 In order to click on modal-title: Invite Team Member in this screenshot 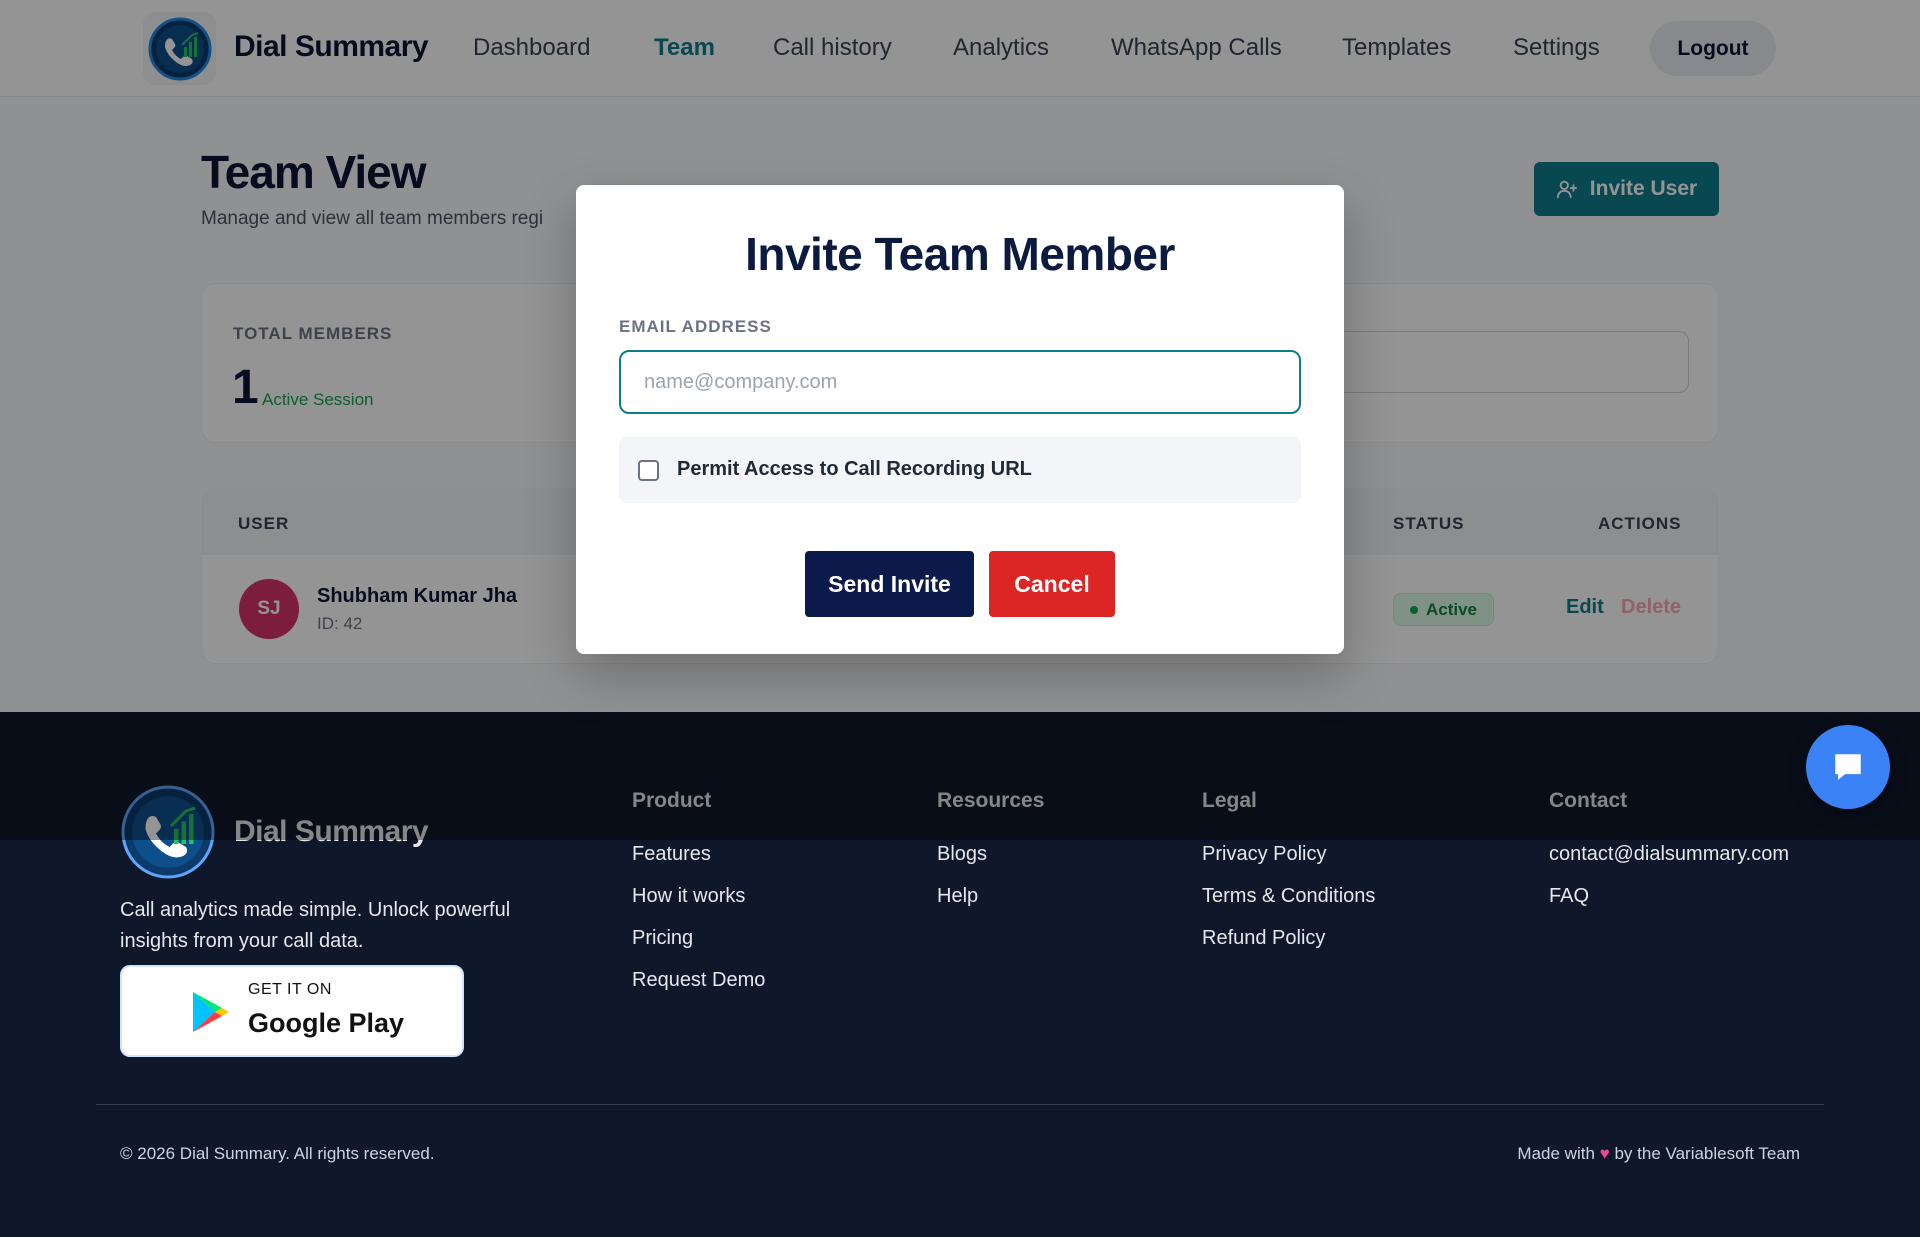, I will do `click(960, 254)`.